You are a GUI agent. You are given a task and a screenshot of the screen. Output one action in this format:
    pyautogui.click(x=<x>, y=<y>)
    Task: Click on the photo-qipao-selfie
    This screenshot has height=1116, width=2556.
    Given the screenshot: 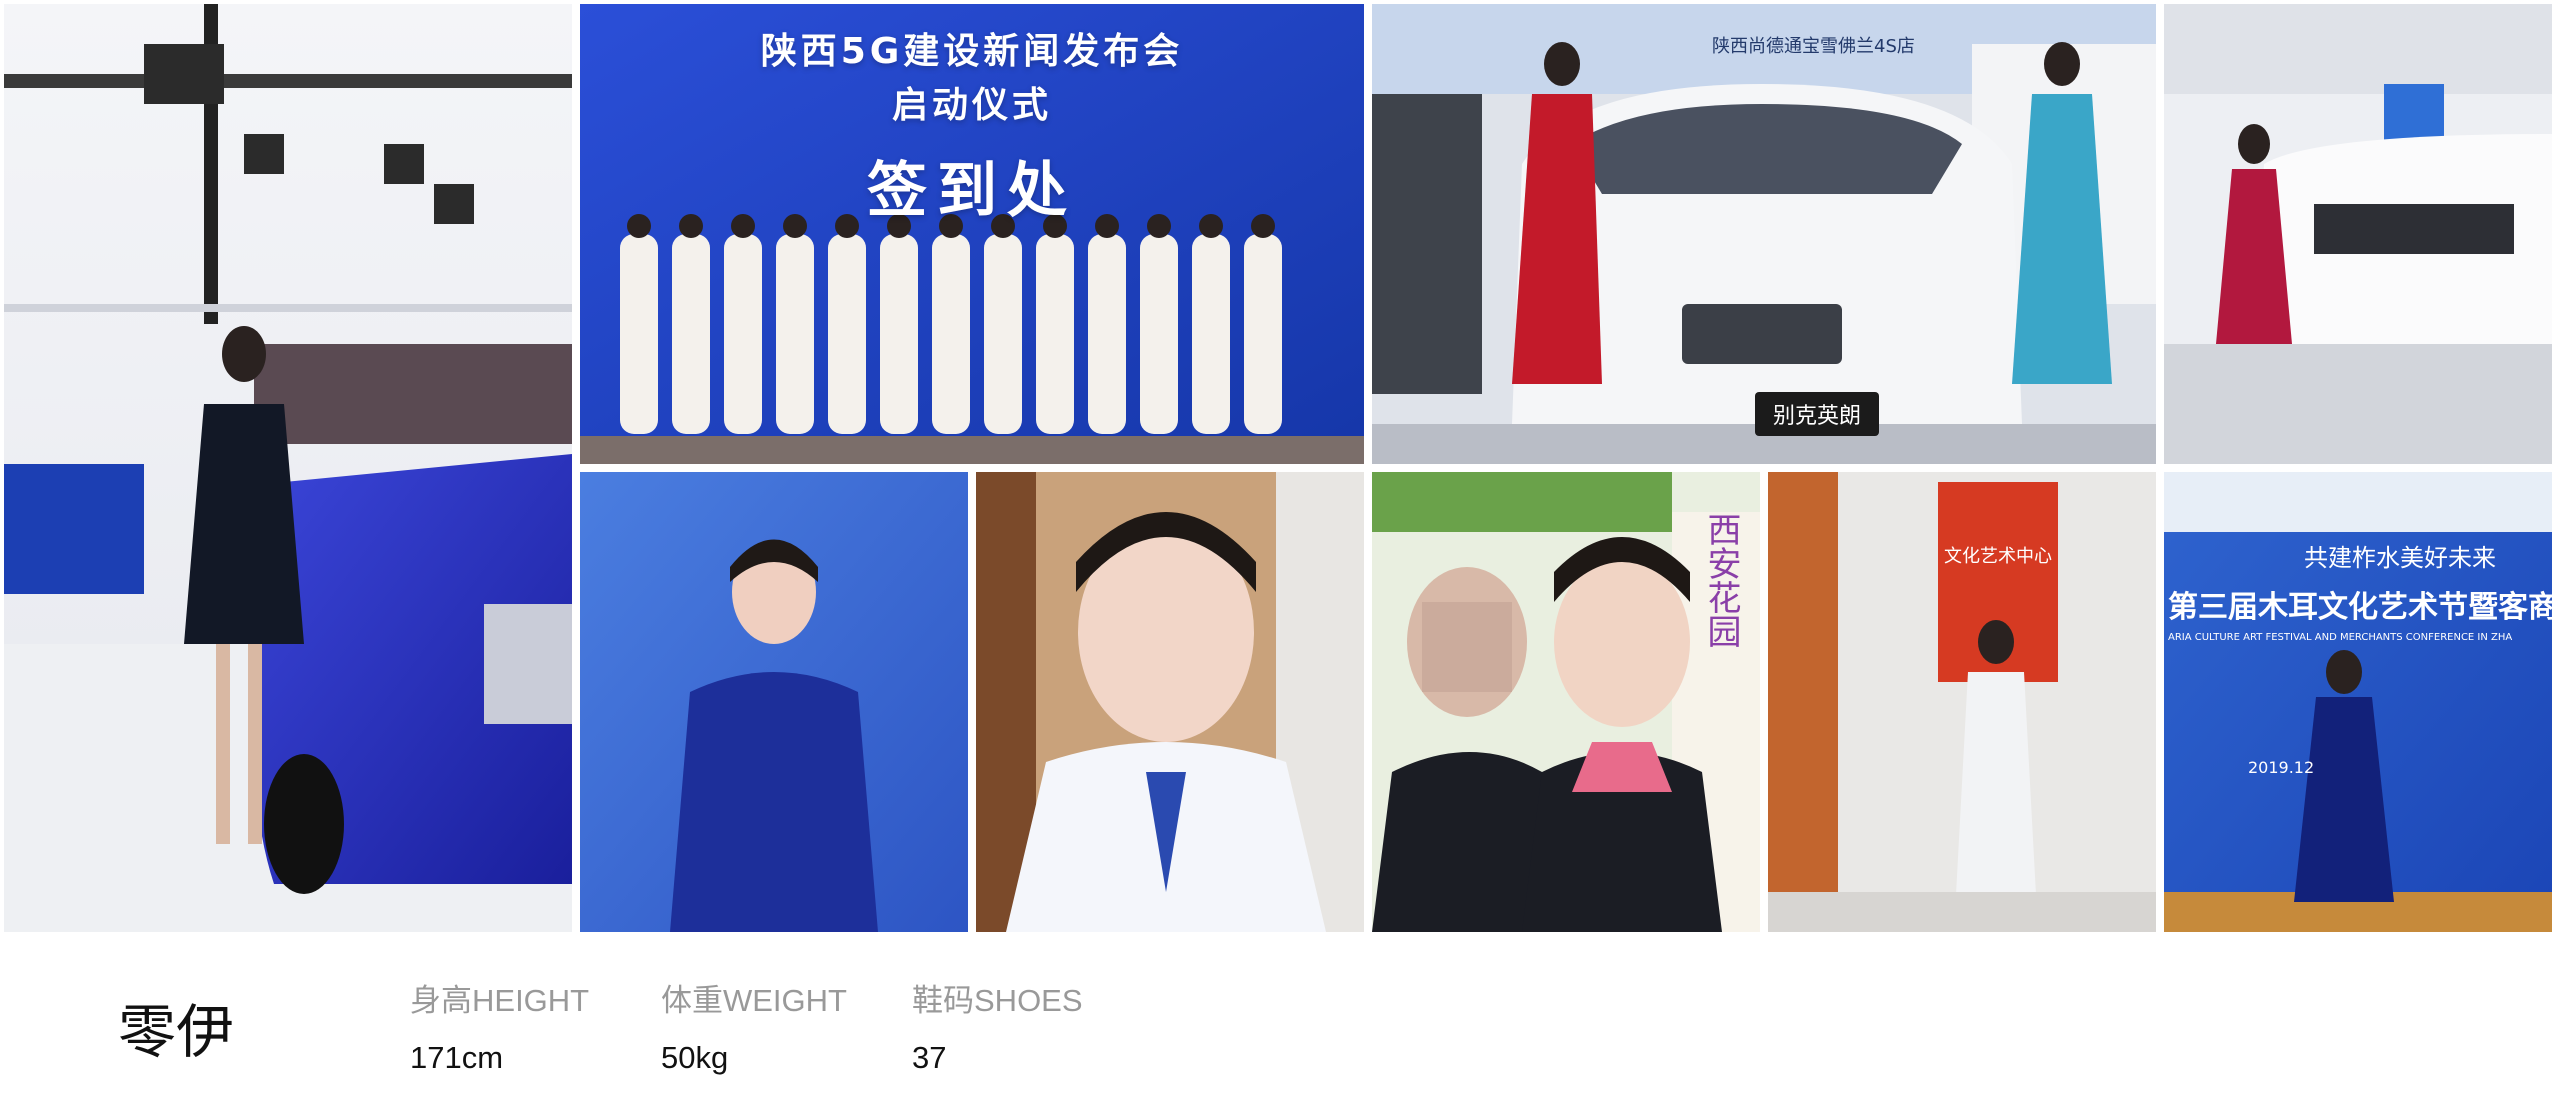 What is the action you would take?
    pyautogui.click(x=1170, y=702)
    